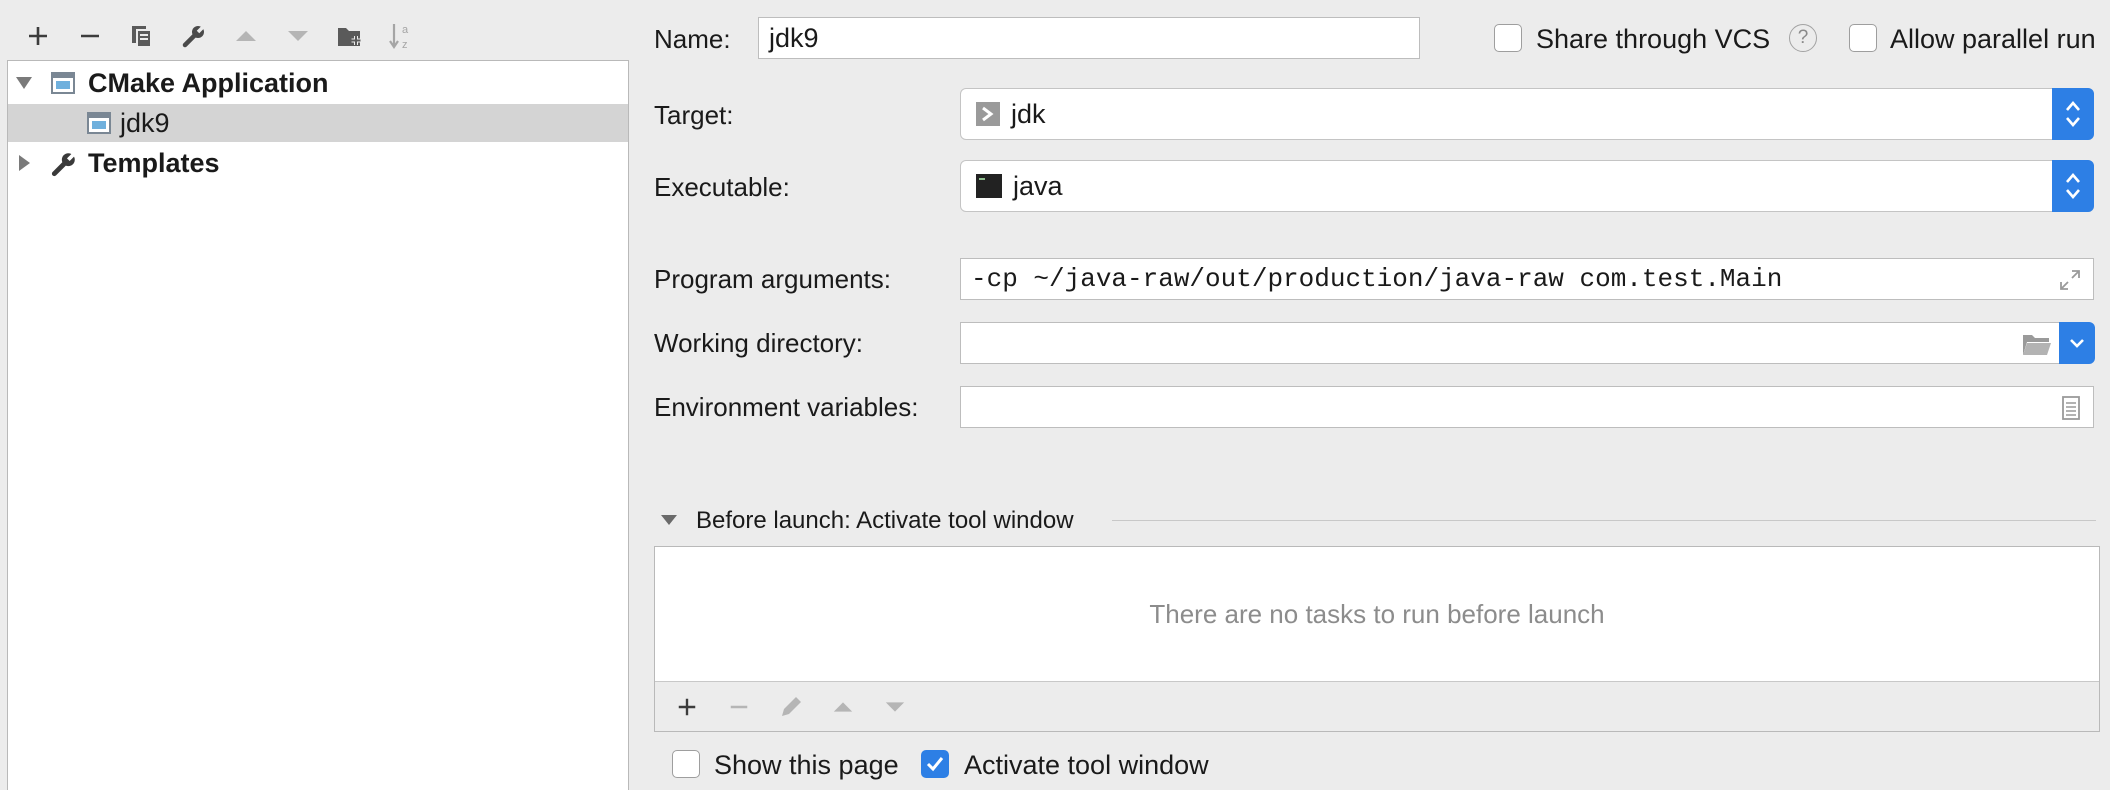 The image size is (2110, 790). I want to click on tree-item-label: jdk9, so click(145, 122).